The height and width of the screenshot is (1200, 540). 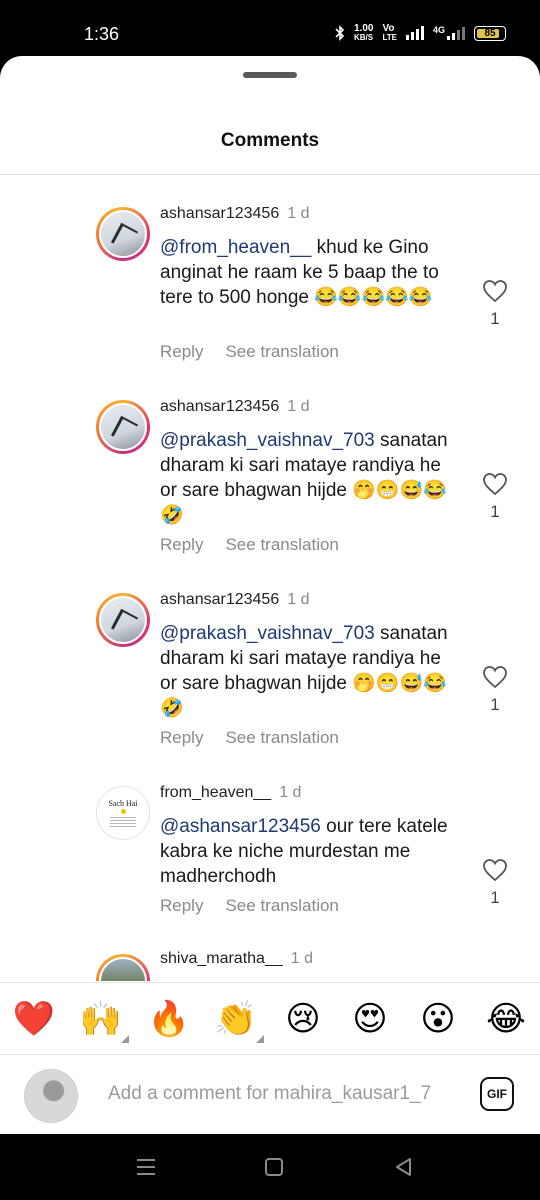 I want to click on system-nav-bar, so click(x=270, y=1167).